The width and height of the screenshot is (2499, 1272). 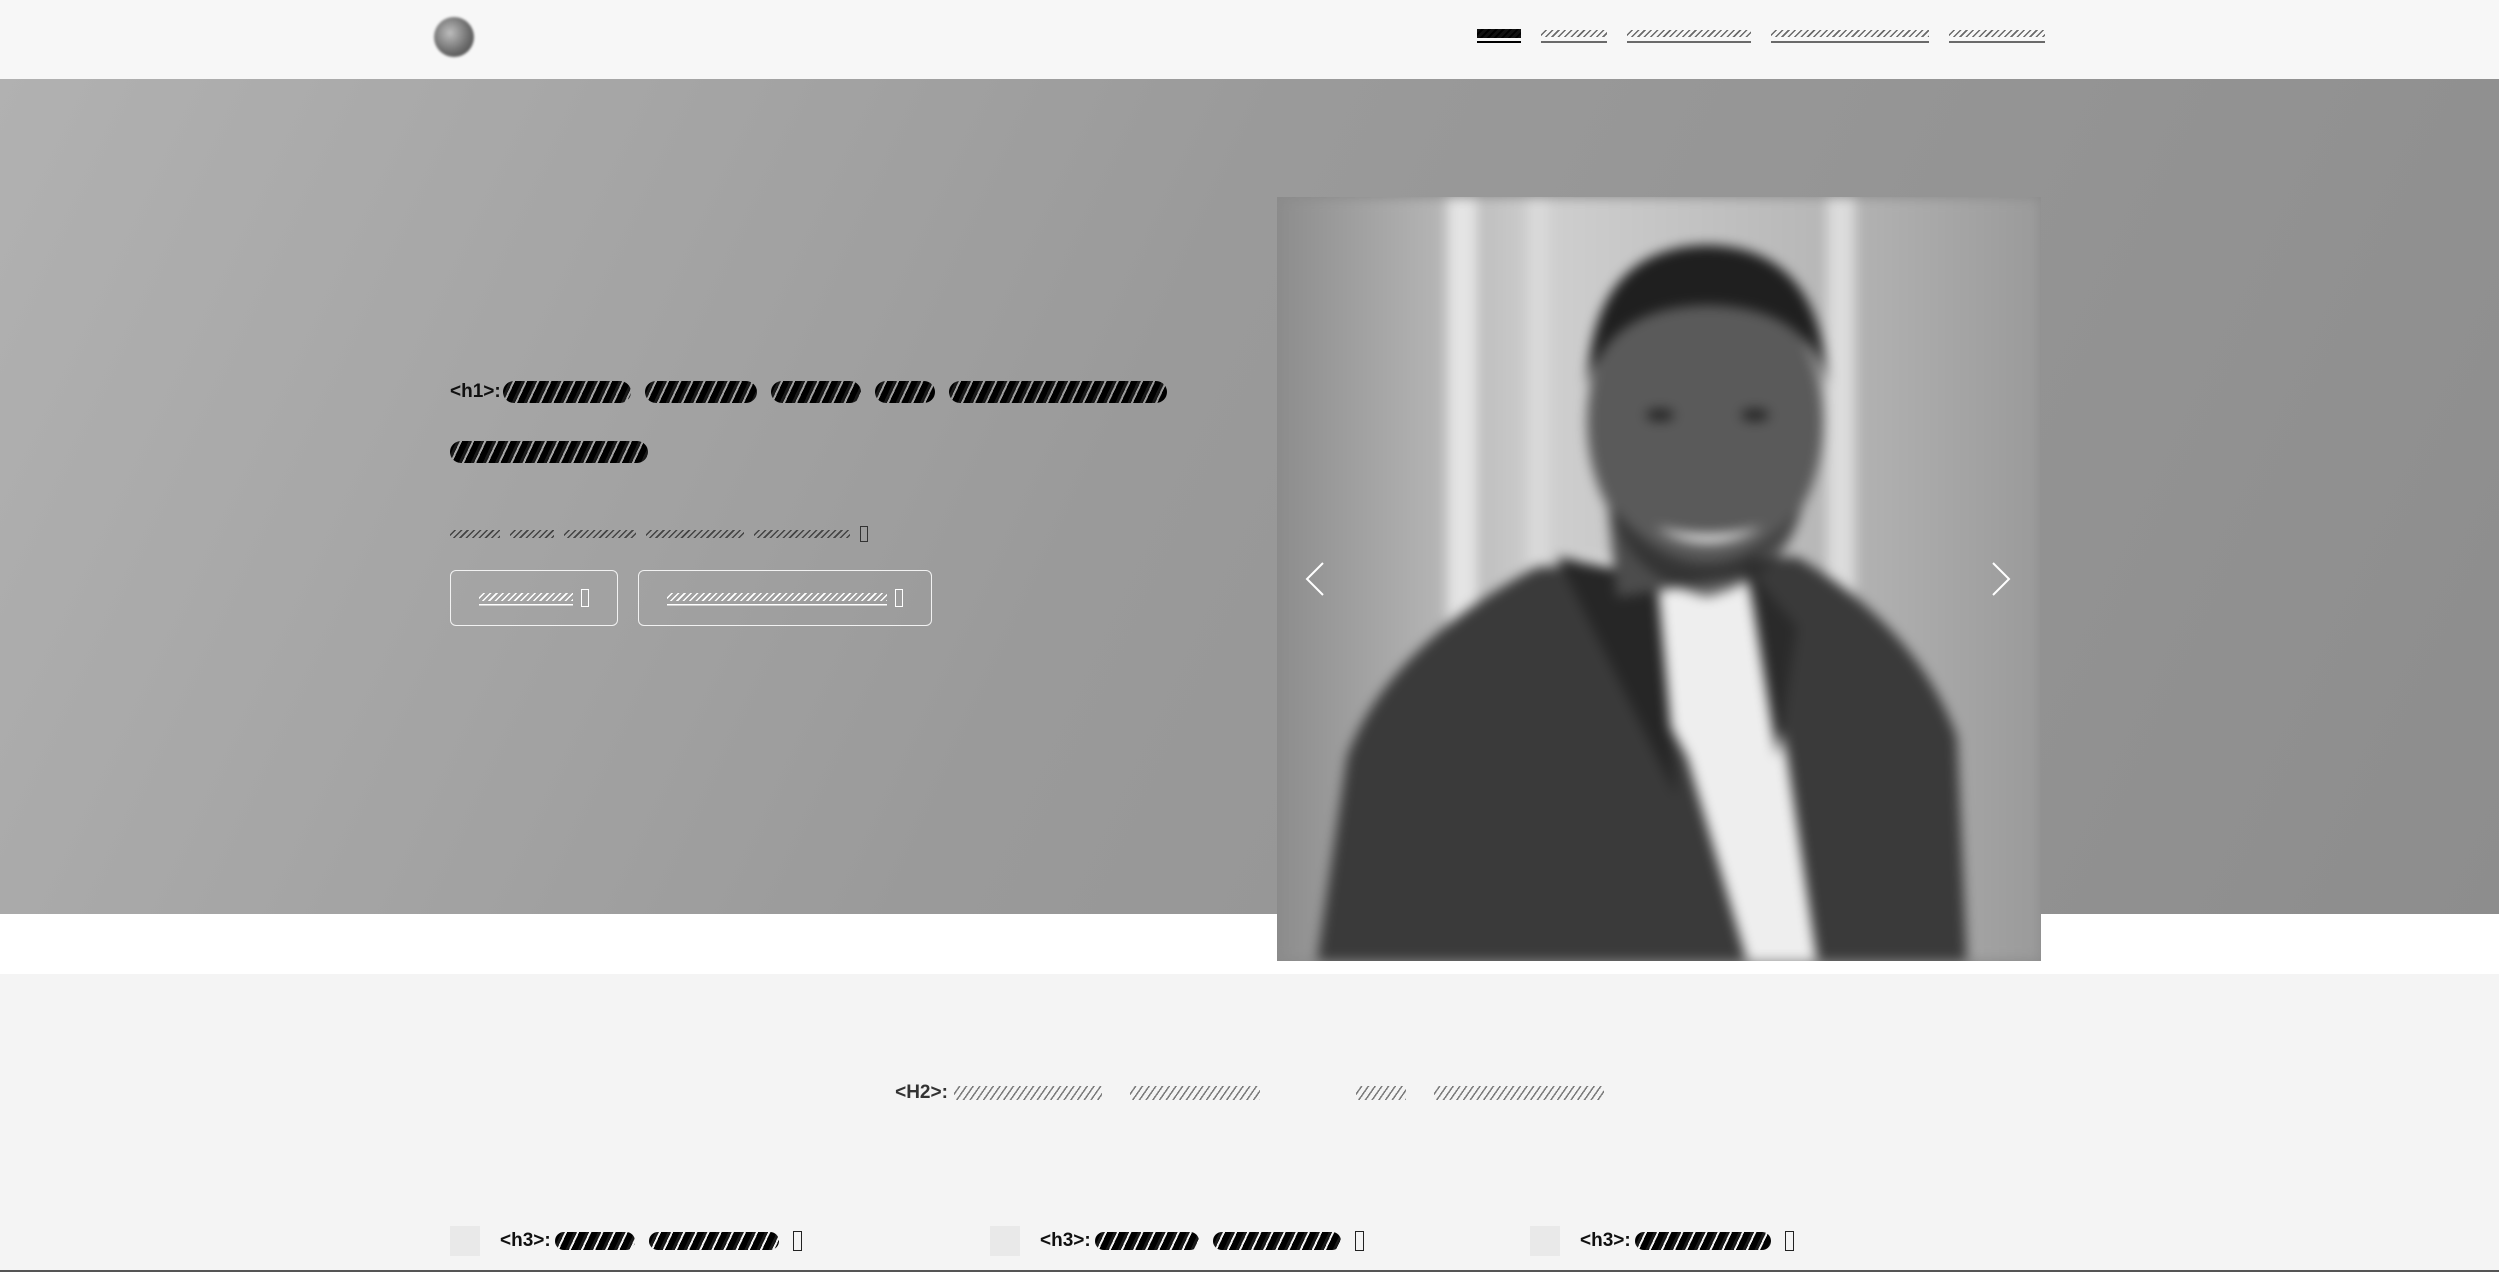 I want to click on hero-tagline, so click(x=840, y=534).